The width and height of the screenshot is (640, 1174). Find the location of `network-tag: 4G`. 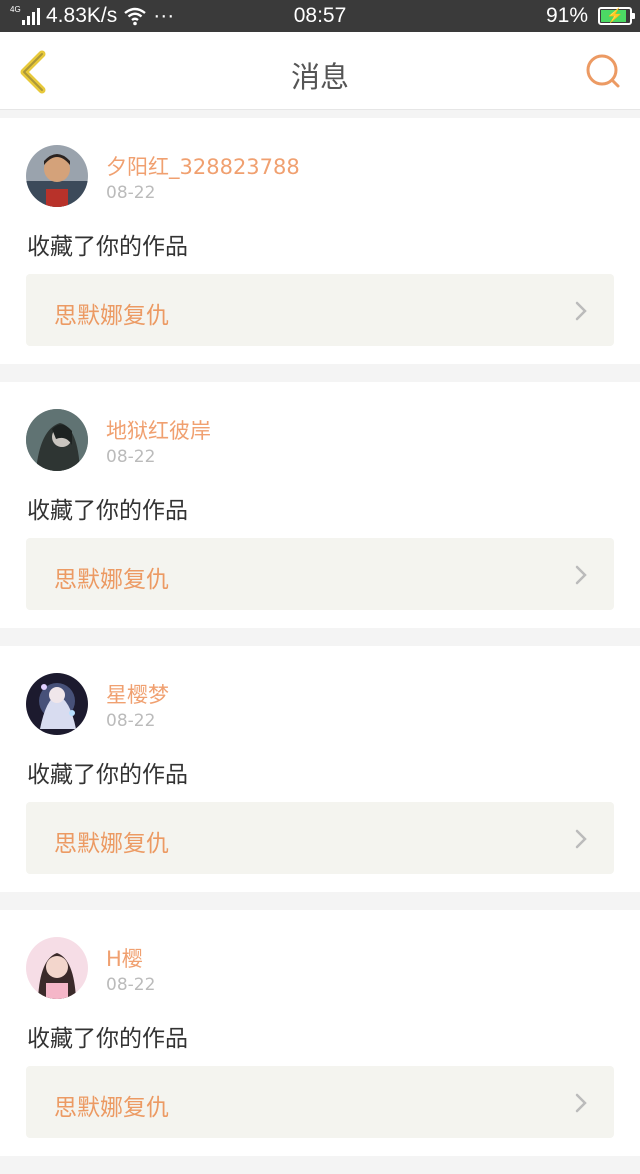

network-tag: 4G is located at coordinates (15, 9).